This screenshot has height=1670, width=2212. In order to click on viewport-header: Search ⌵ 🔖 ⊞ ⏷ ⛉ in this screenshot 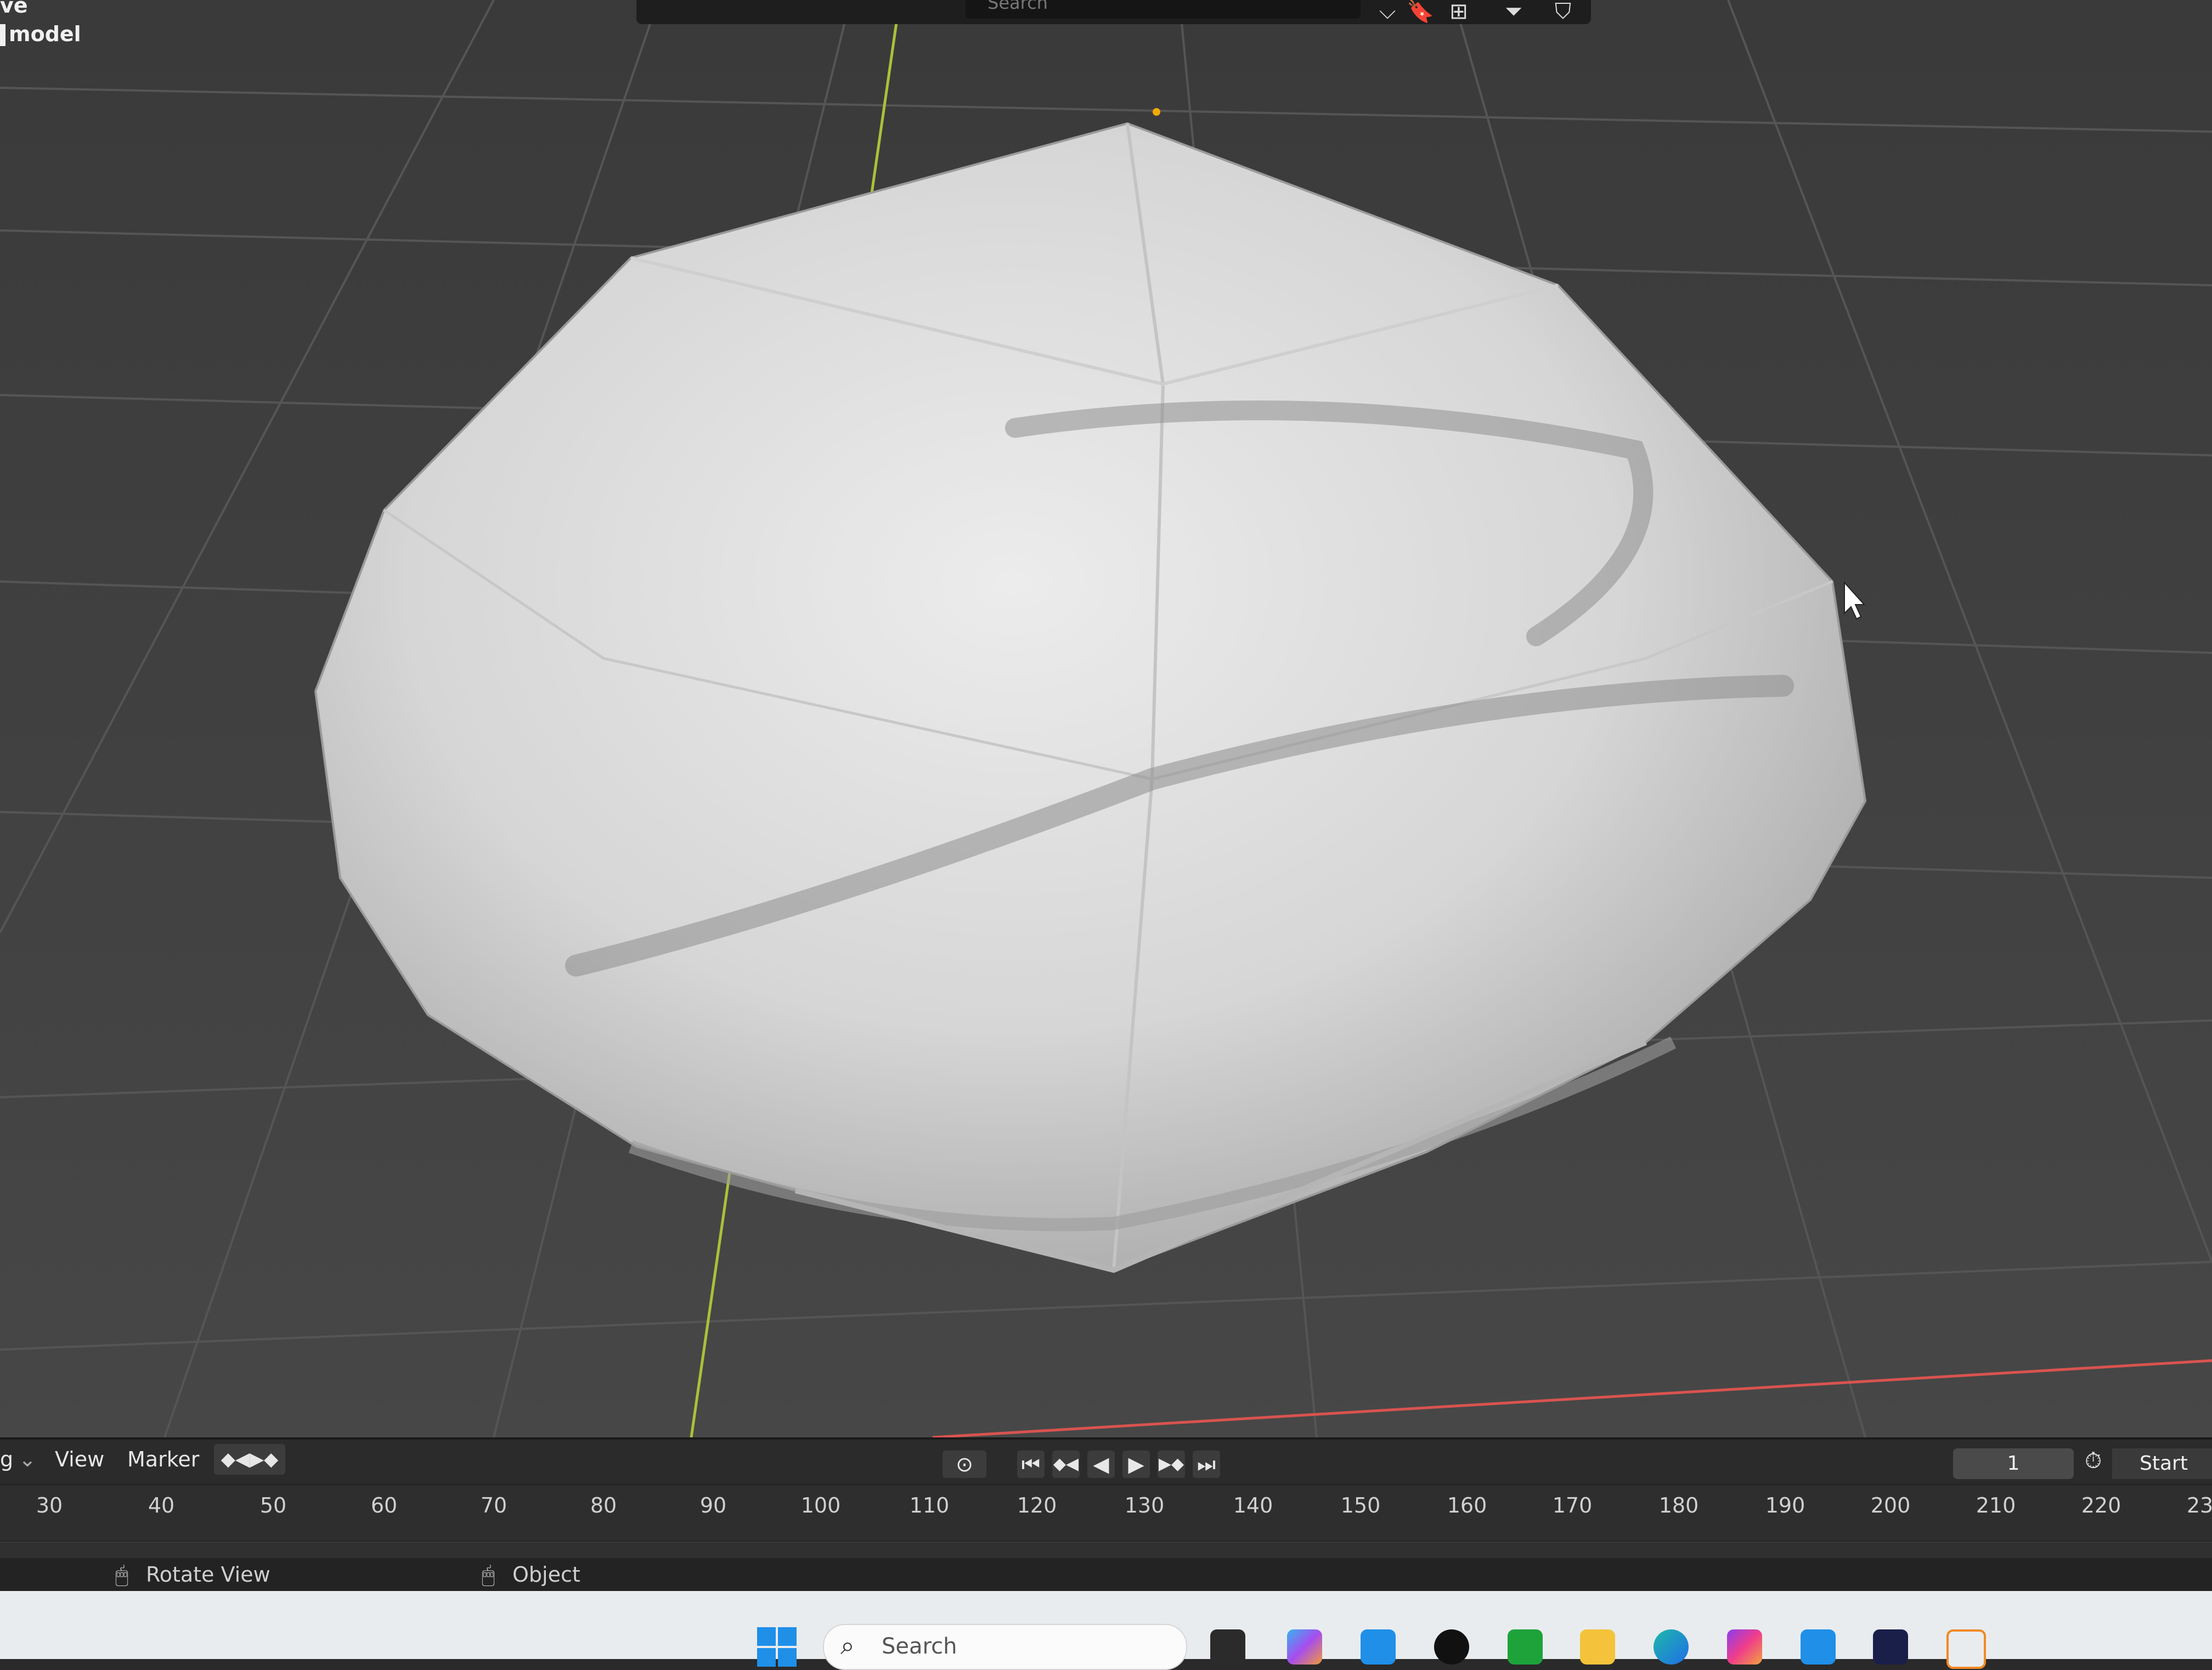, I will do `click(1113, 12)`.